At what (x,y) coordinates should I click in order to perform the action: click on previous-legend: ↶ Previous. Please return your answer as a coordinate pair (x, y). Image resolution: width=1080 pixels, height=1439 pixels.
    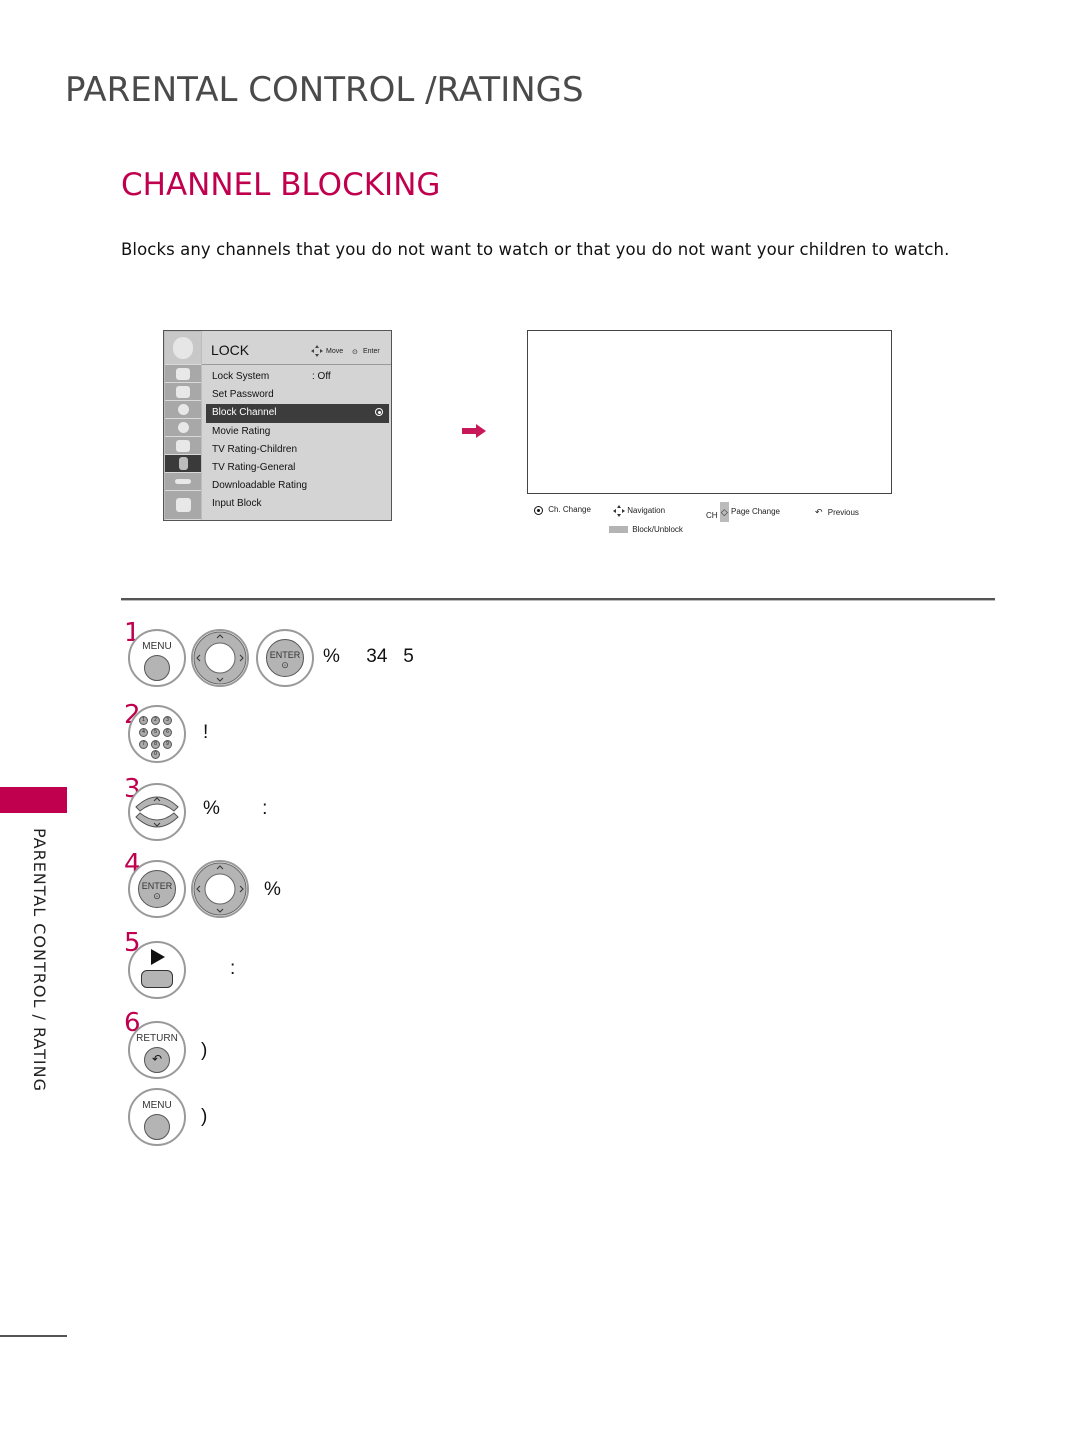
    Looking at the image, I should click on (837, 512).